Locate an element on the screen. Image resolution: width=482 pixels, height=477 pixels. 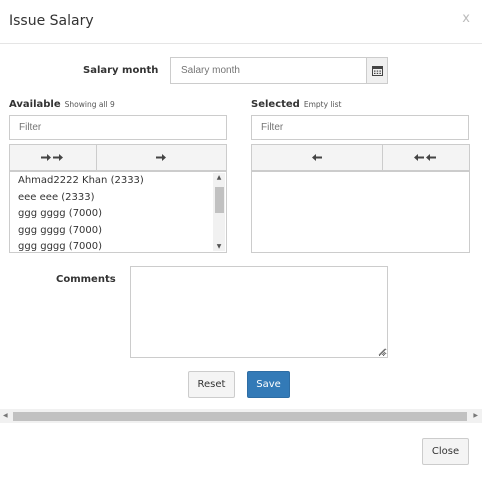
scroll-left-icon: ◀ is located at coordinates (5, 415).